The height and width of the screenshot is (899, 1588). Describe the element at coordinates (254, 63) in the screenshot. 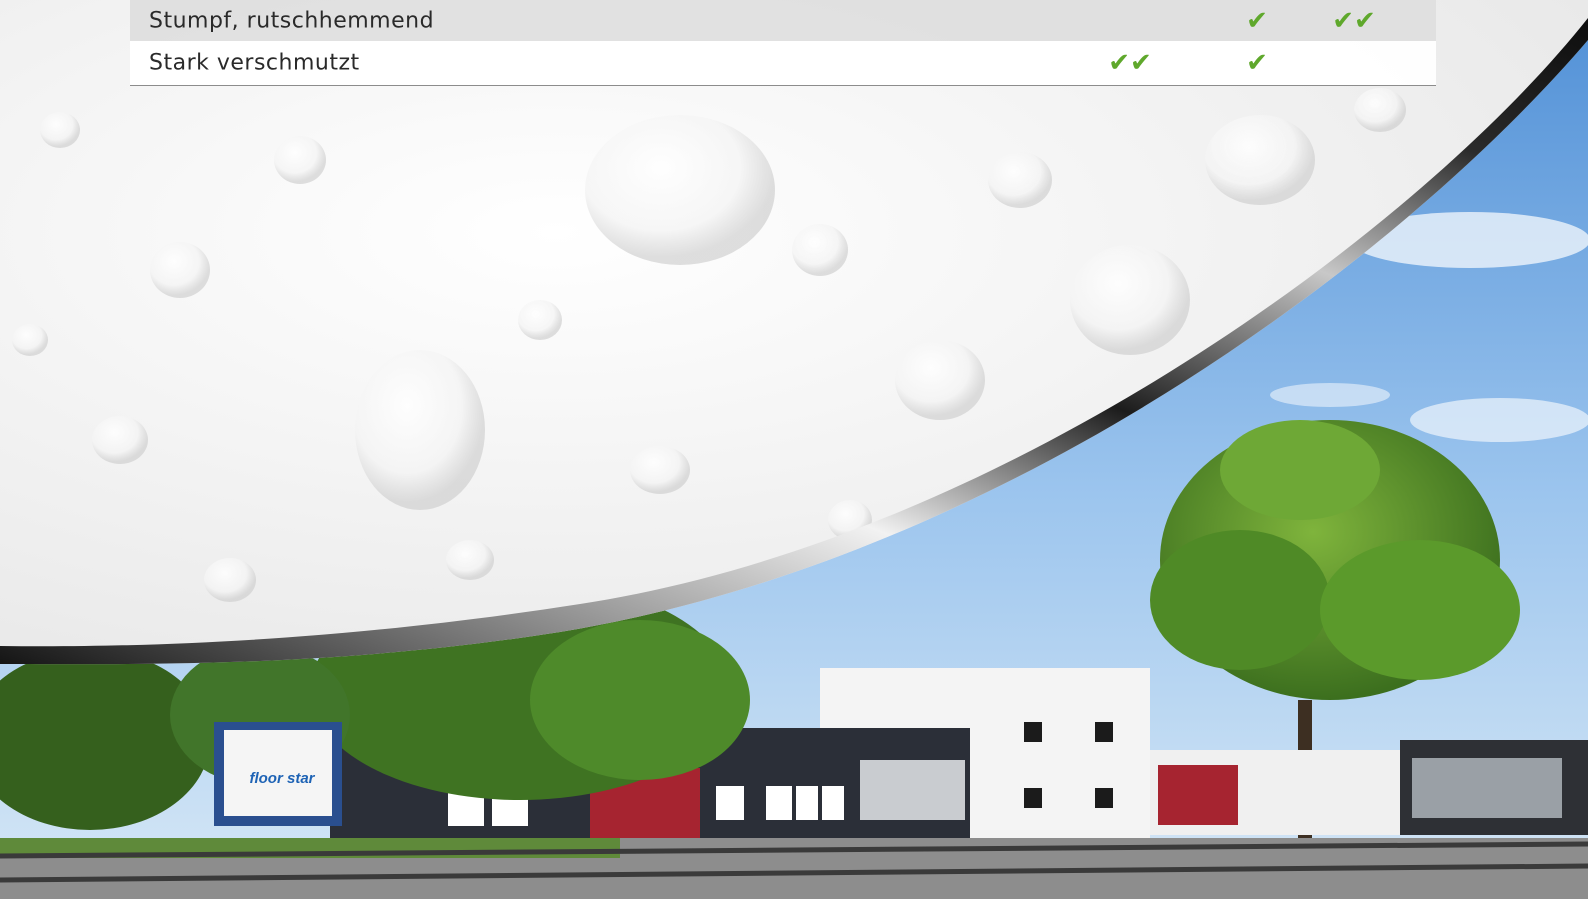

I see `row-label: Stark verschmutzt` at that location.